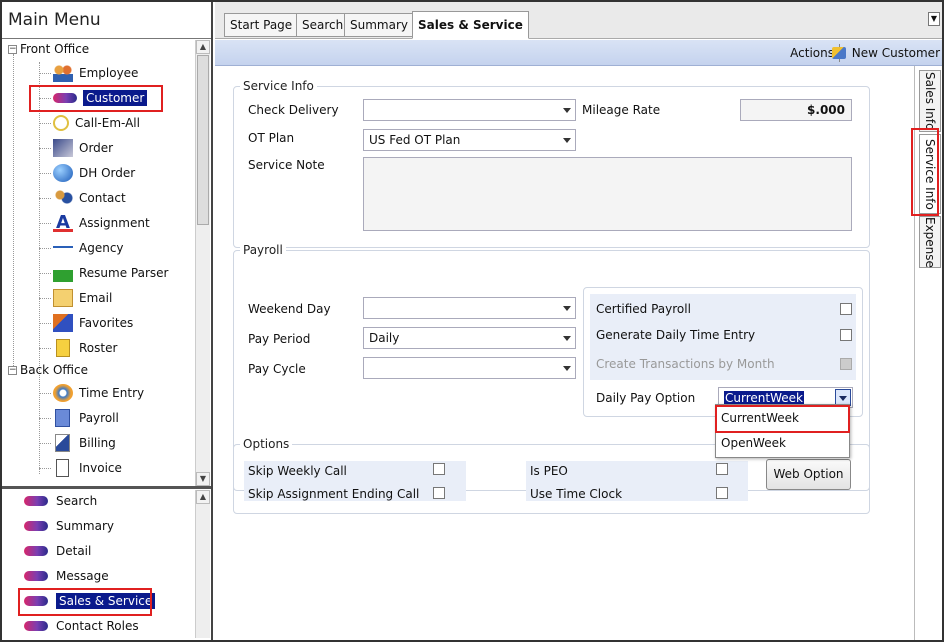 This screenshot has height=642, width=944. Describe the element at coordinates (66, 576) in the screenshot. I see `bottom-item-message: Message` at that location.